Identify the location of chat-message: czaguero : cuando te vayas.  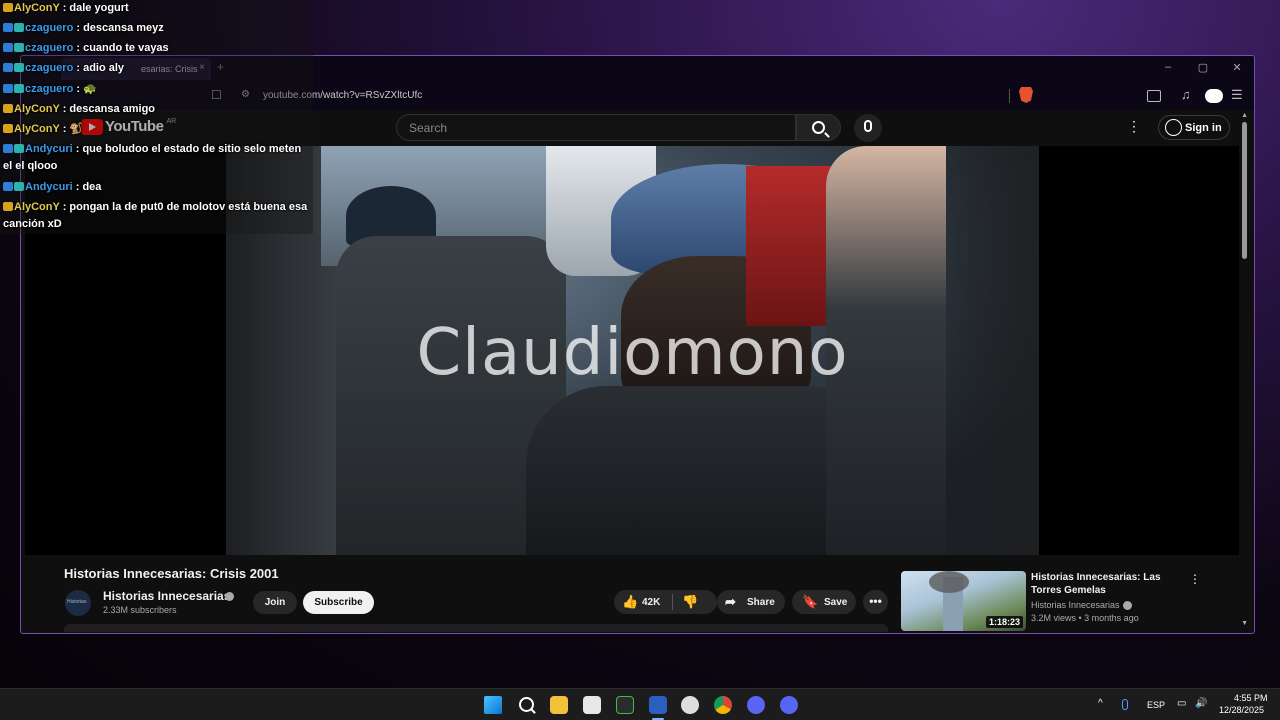
(158, 48).